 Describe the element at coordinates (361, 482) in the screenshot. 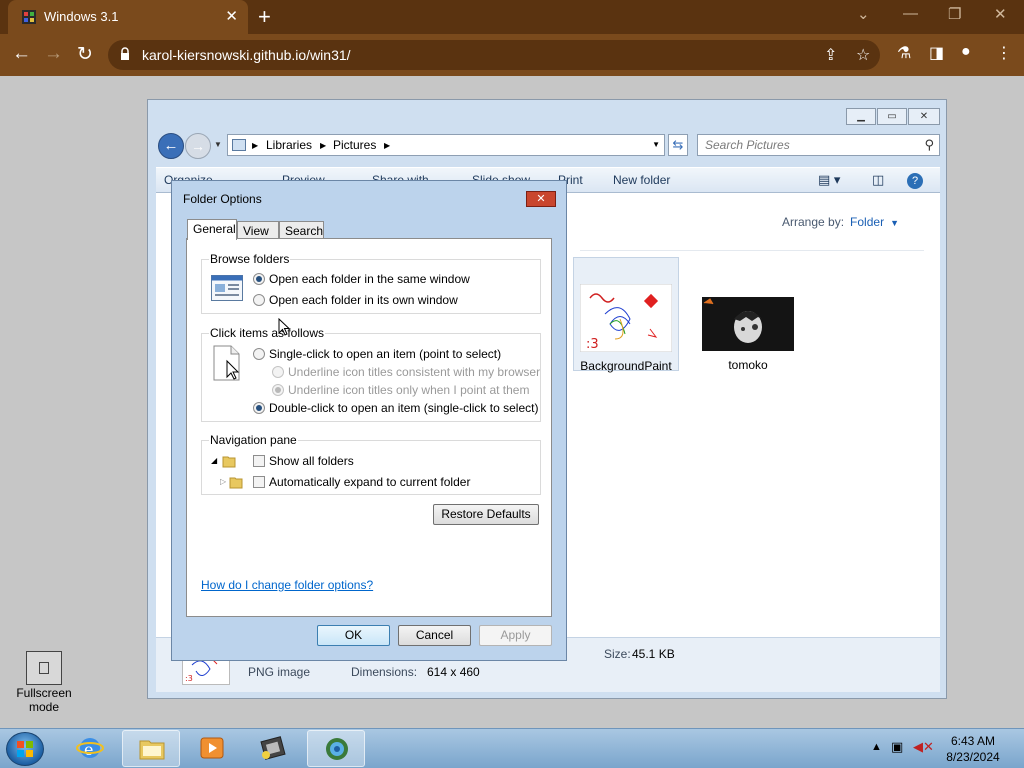

I see `auto-expand-option: Automatically expand to current folder` at that location.